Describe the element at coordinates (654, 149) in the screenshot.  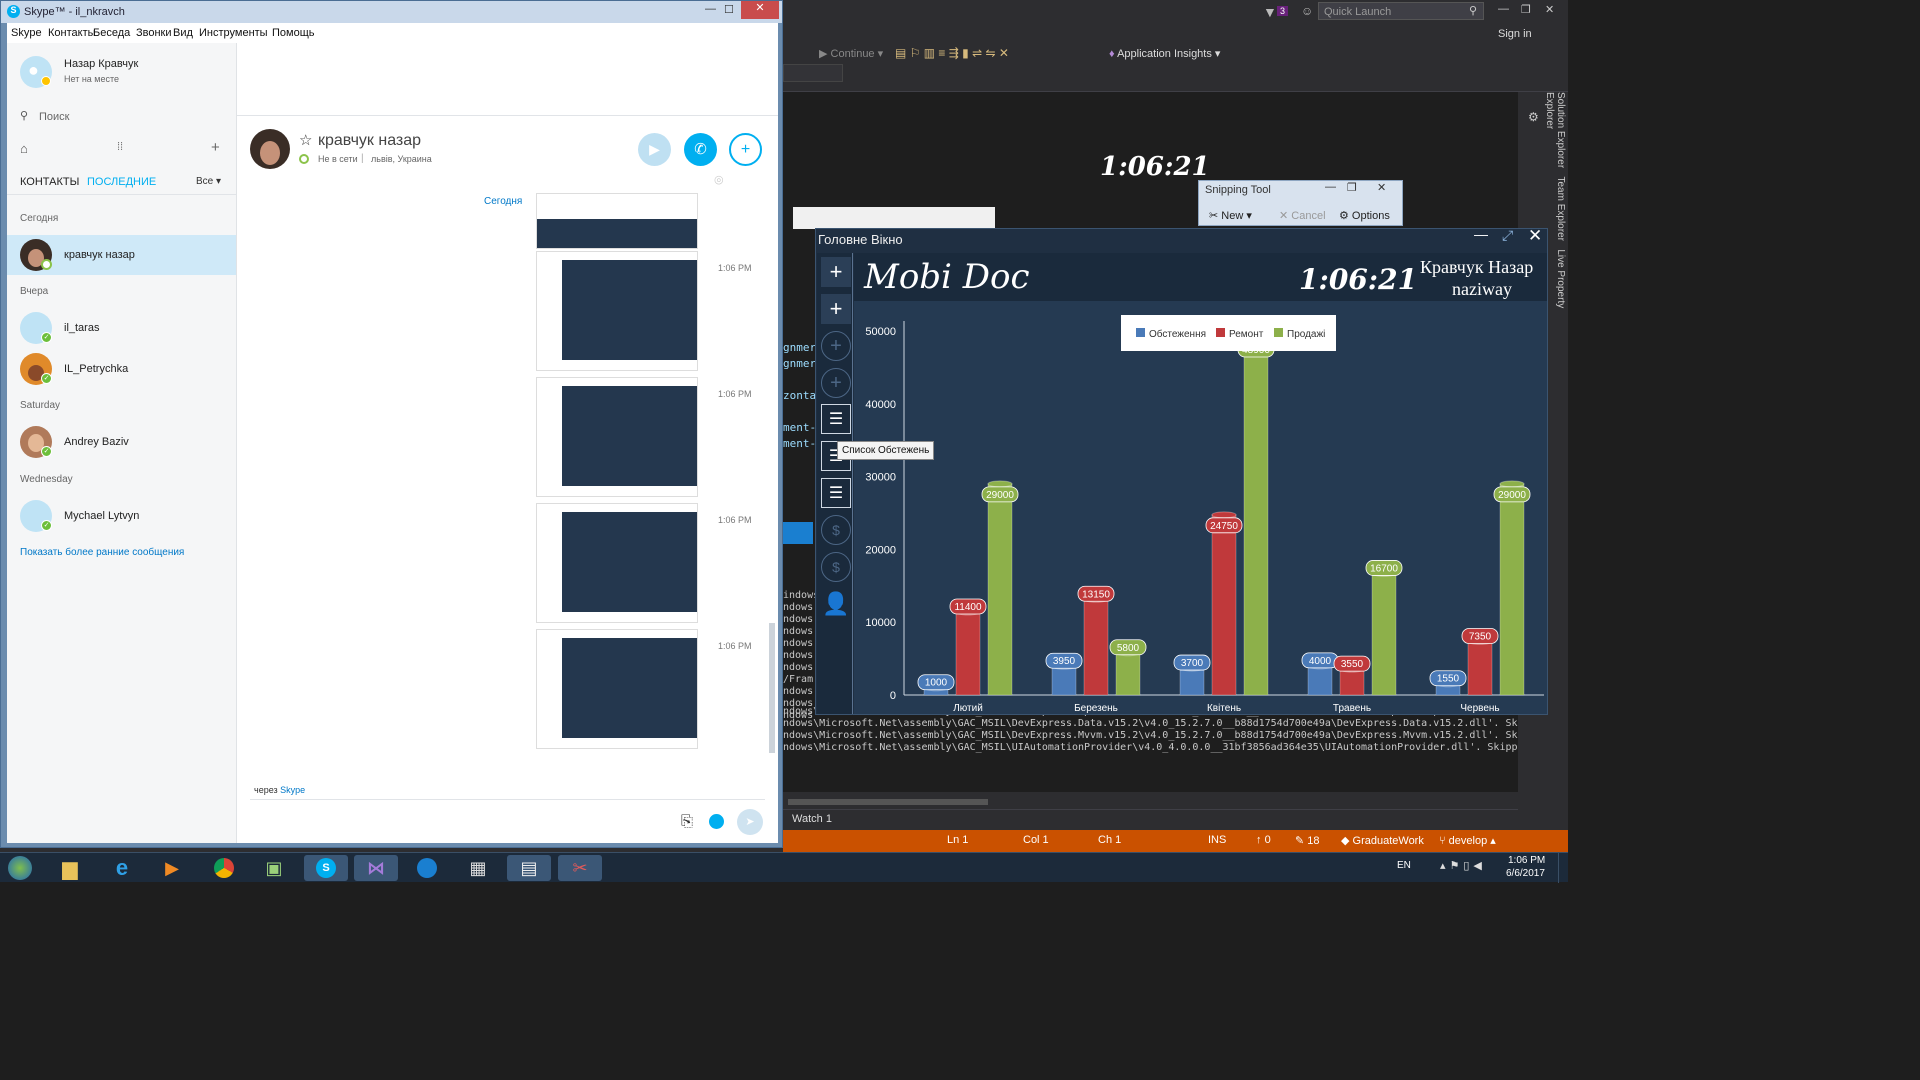
I see `video-call-button: ▶` at that location.